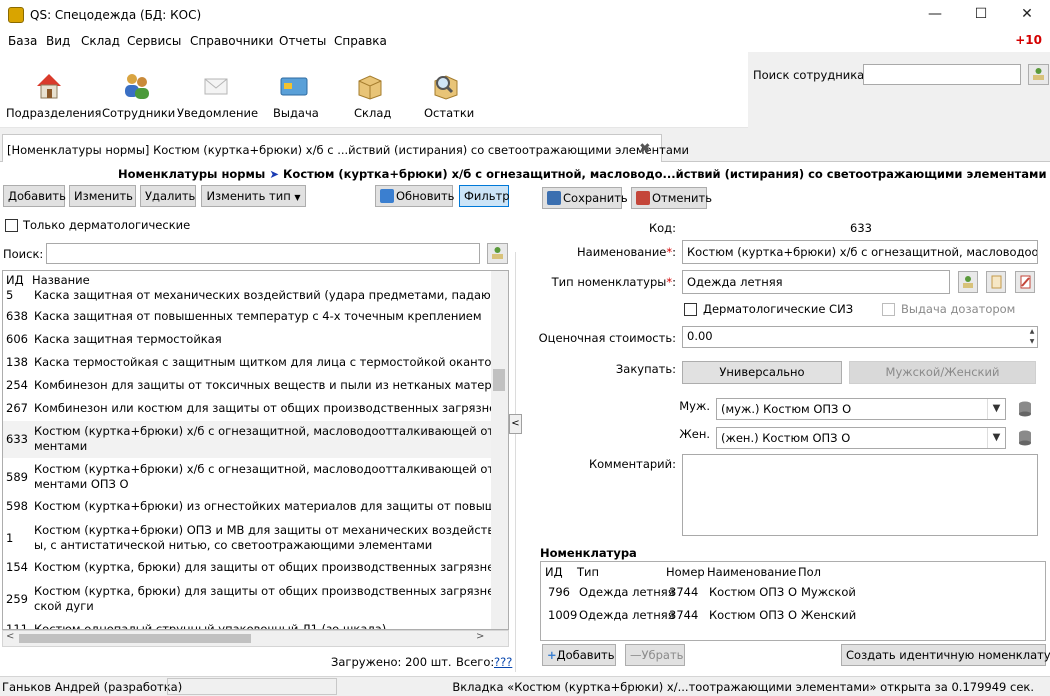 The height and width of the screenshot is (696, 1050). Describe the element at coordinates (996, 409) in the screenshot. I see `chevron-down-icon: ▼` at that location.